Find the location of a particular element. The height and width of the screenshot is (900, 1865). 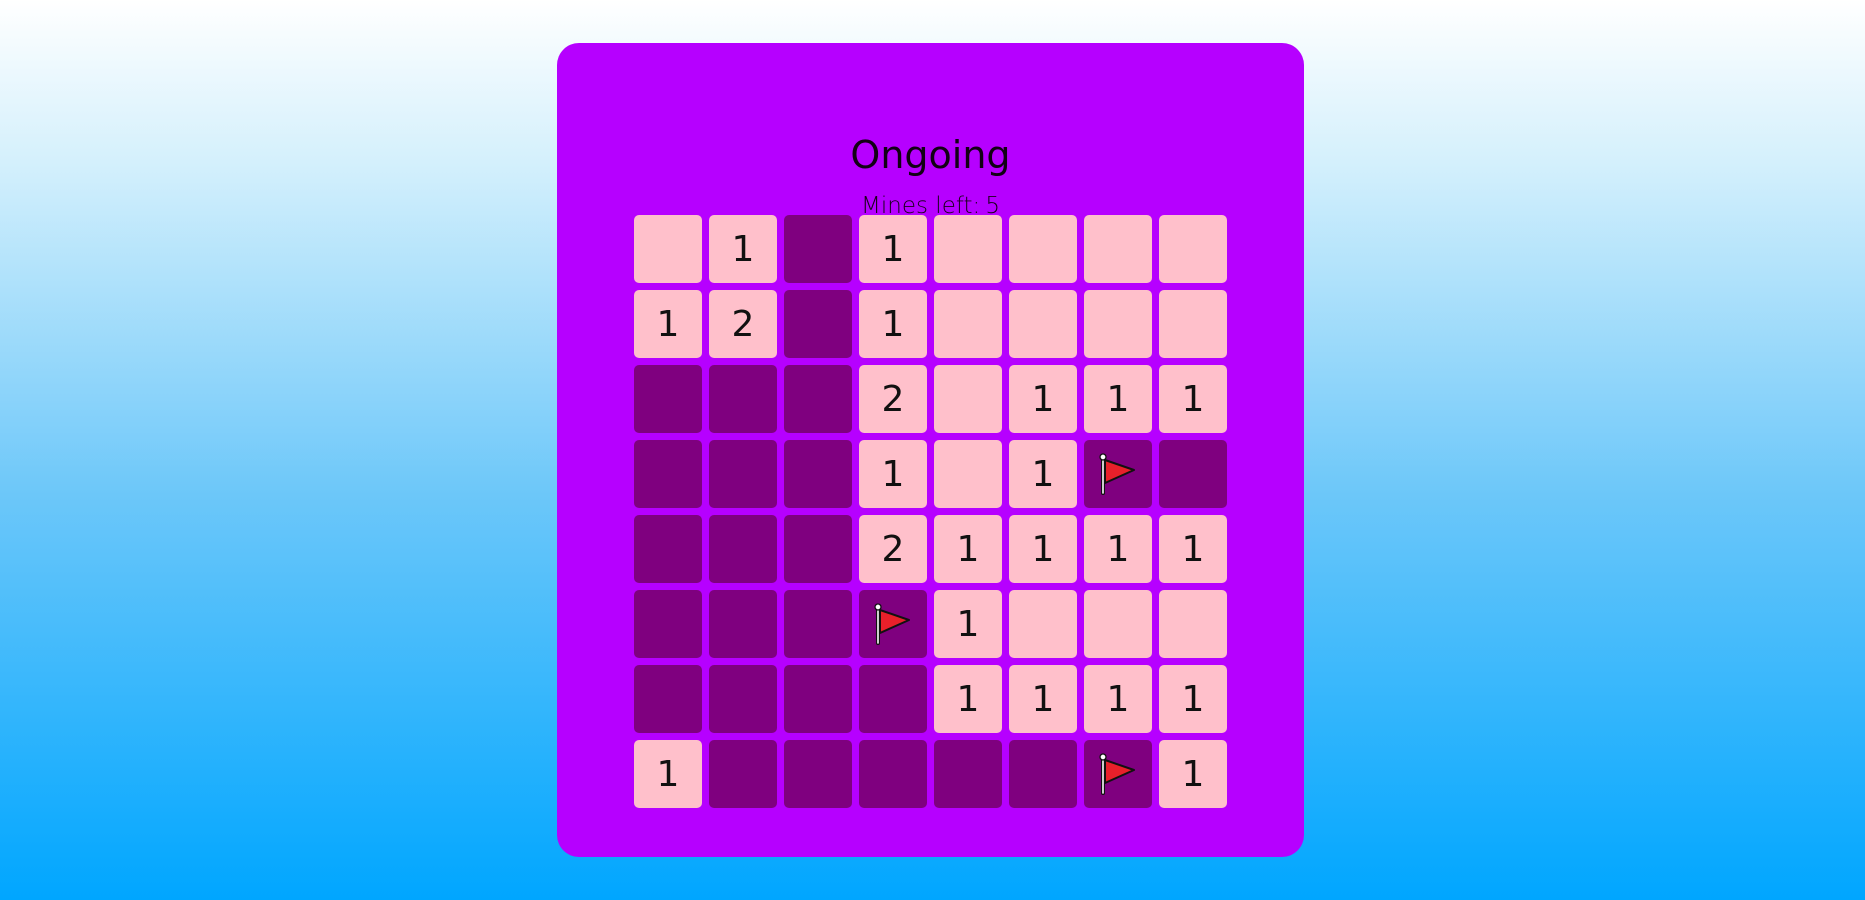

game-status-title: Ongoing is located at coordinates (930, 155).